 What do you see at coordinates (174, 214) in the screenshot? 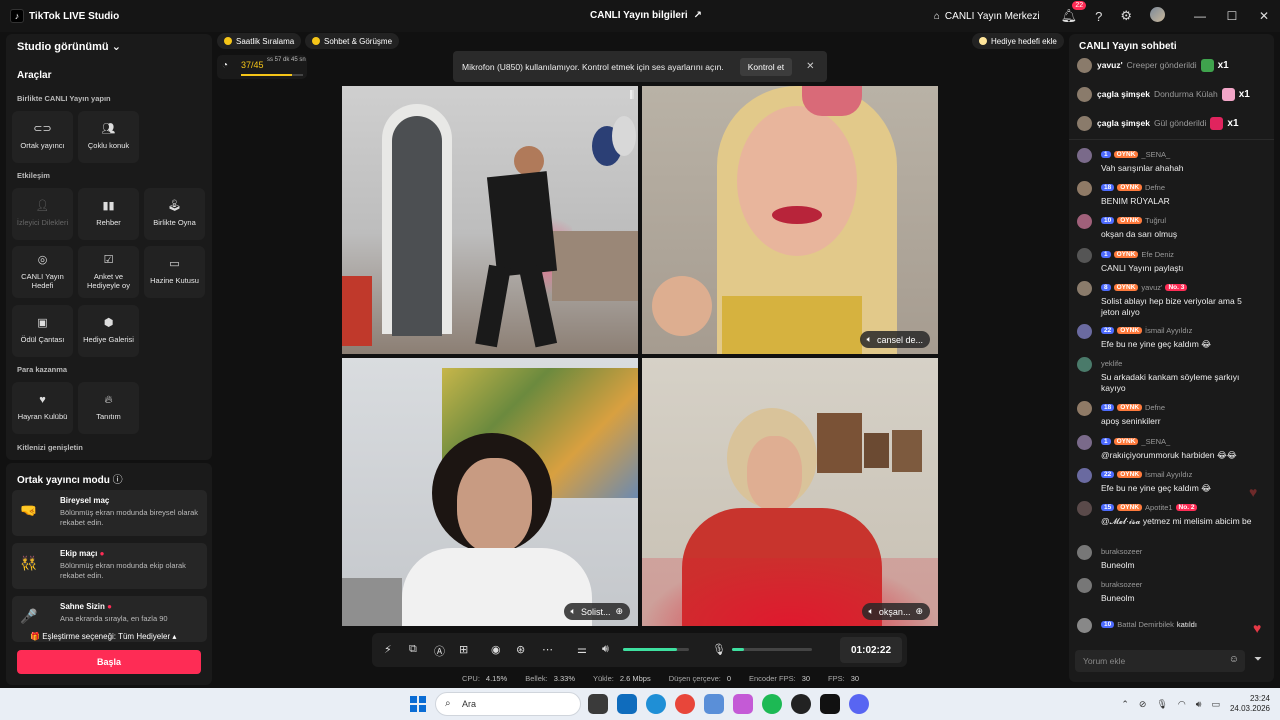
I see `tool-play-together: 🕹︎ Birlikte Oyna` at bounding box center [174, 214].